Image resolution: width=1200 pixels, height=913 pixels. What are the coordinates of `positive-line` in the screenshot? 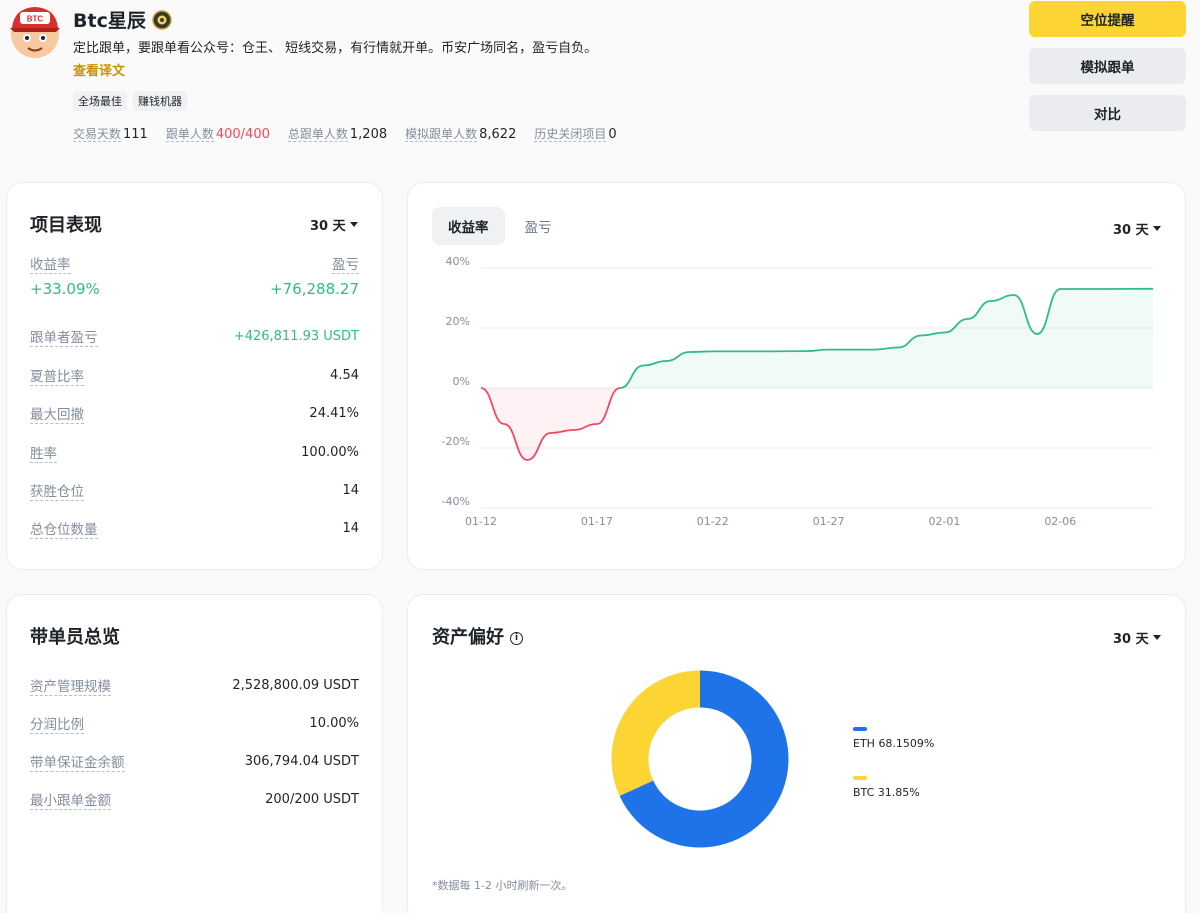 It's located at (886, 338).